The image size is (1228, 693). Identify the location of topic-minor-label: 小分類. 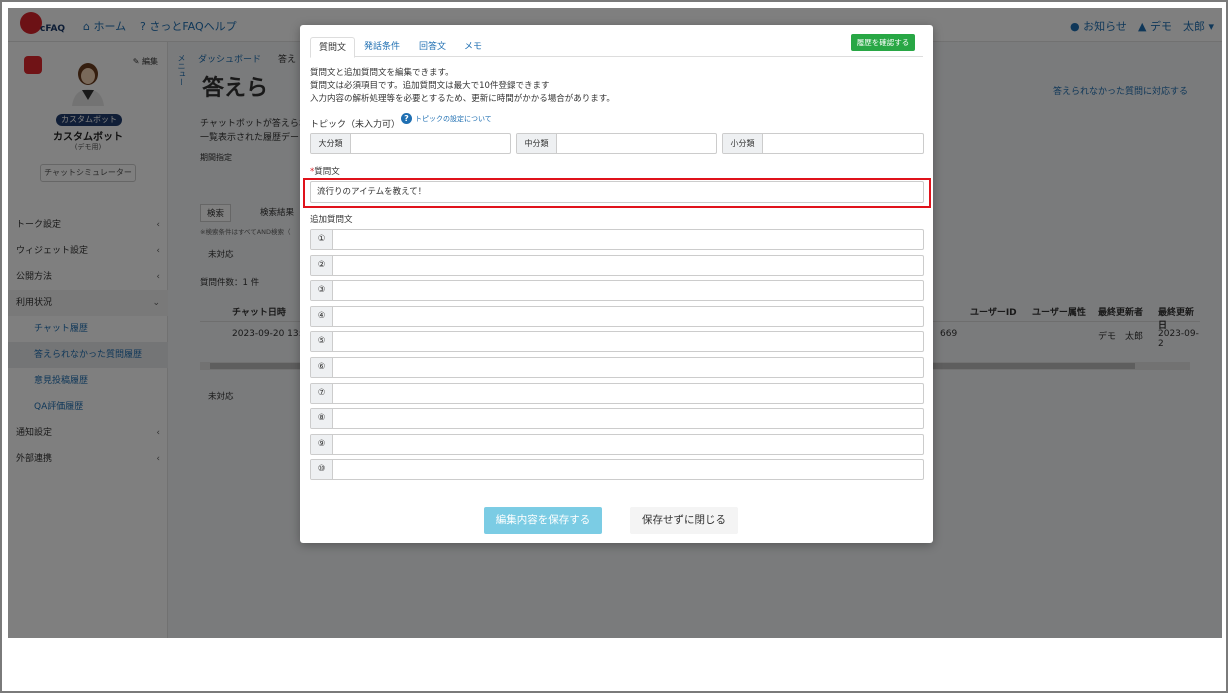
(743, 143).